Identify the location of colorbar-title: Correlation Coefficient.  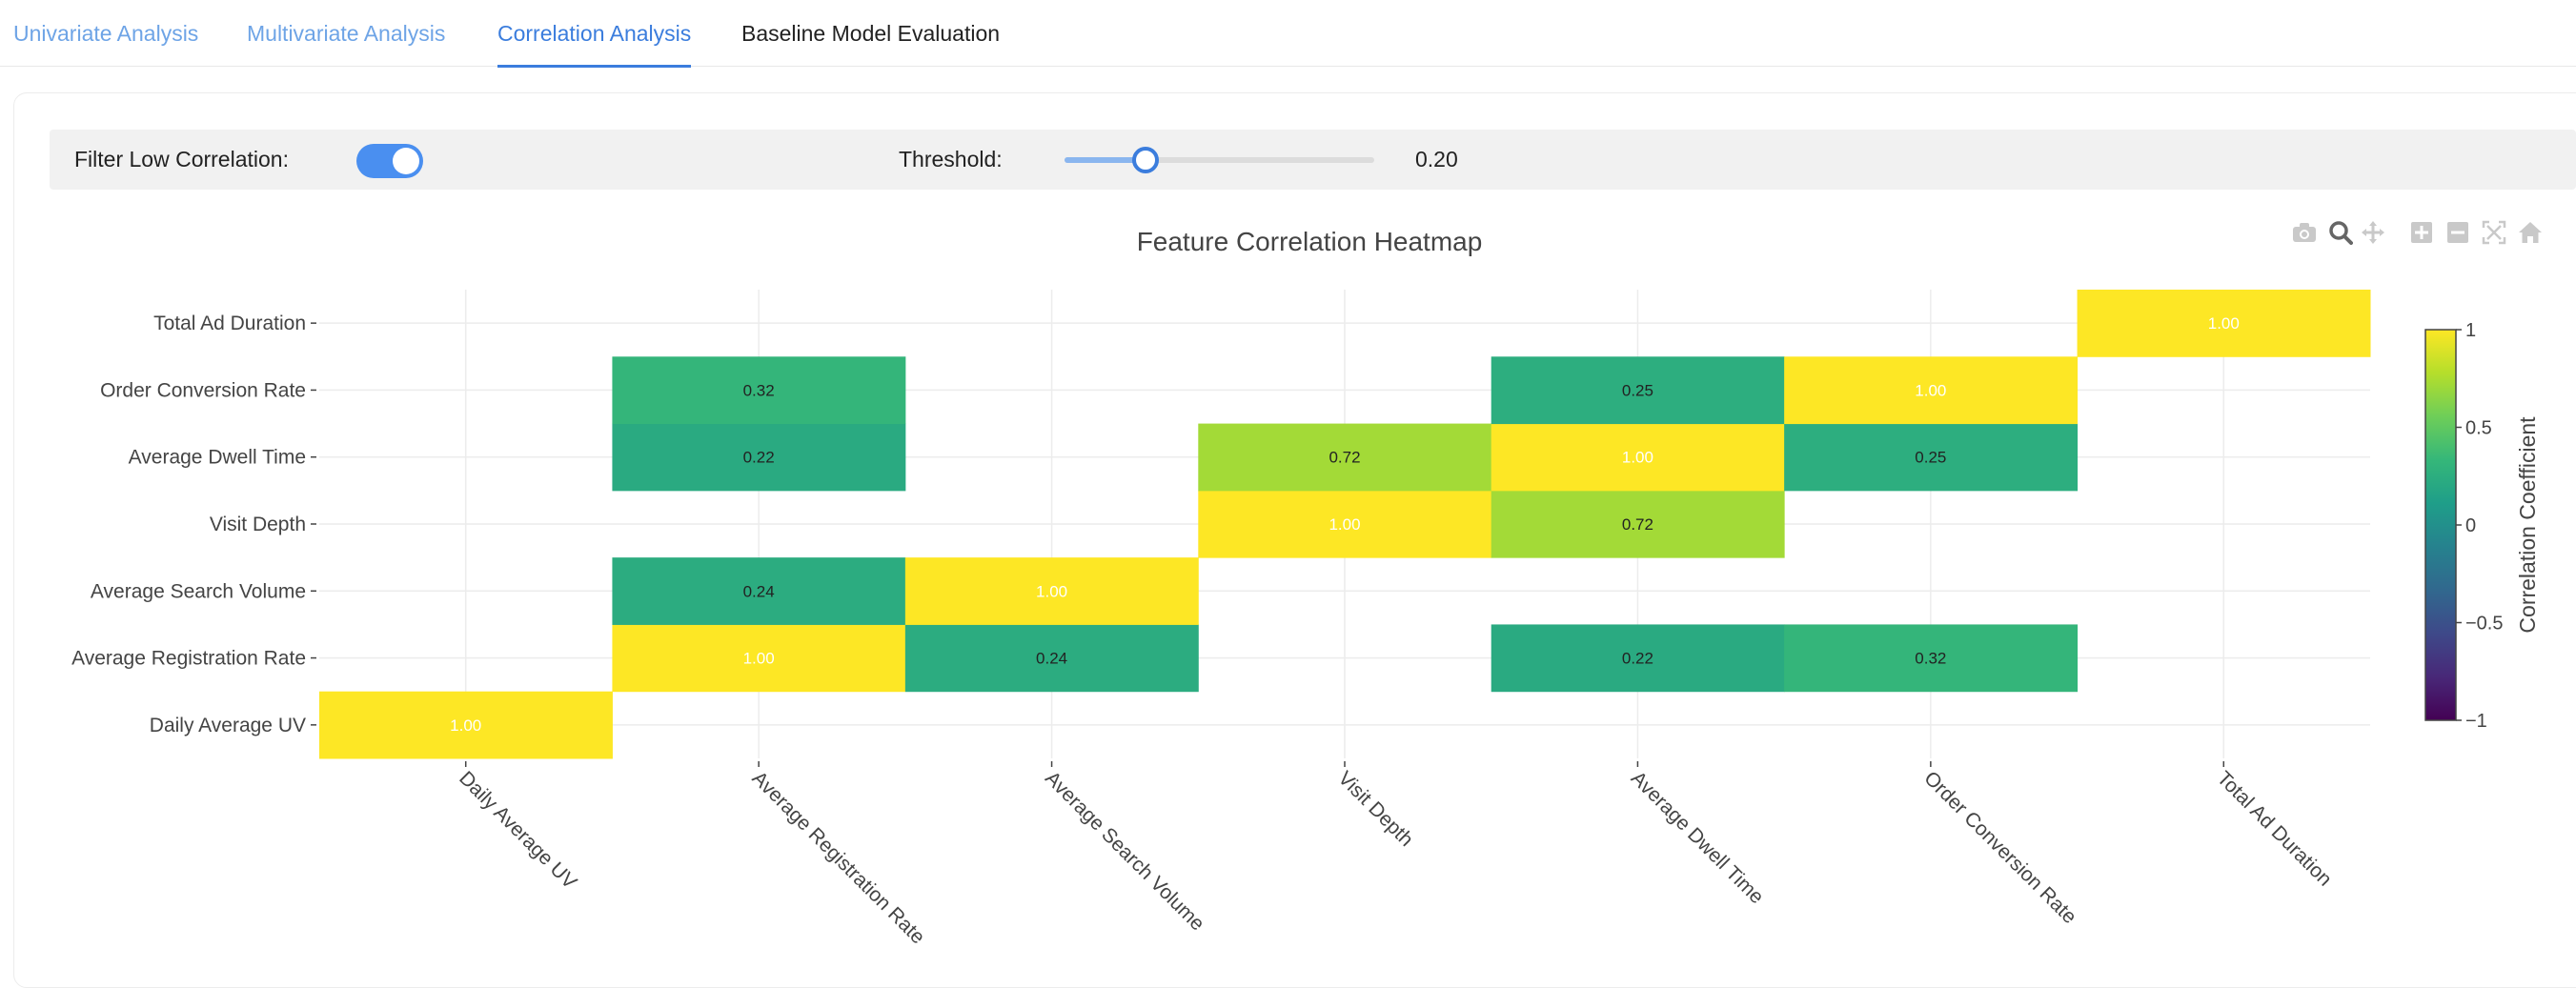
(2527, 525).